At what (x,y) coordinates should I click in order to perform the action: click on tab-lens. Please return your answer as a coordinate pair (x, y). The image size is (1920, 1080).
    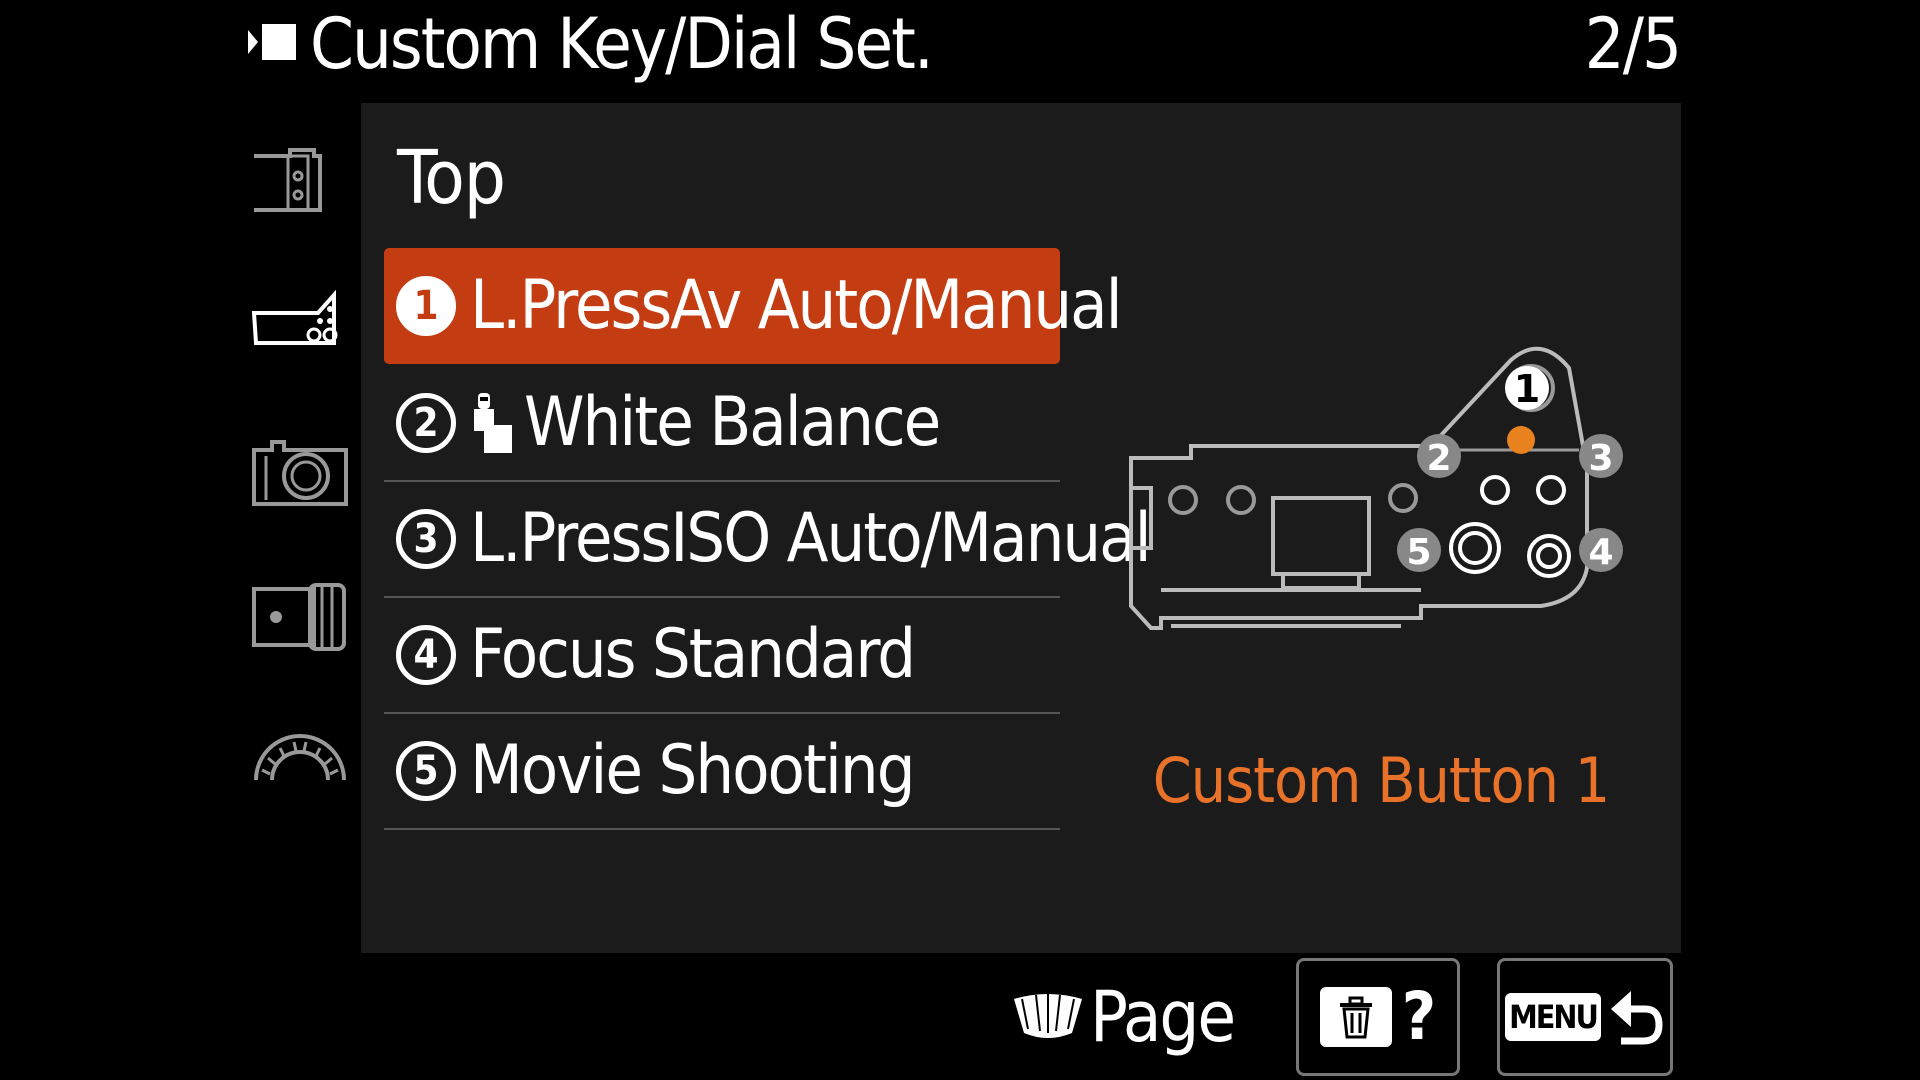
    Looking at the image, I should click on (300, 615).